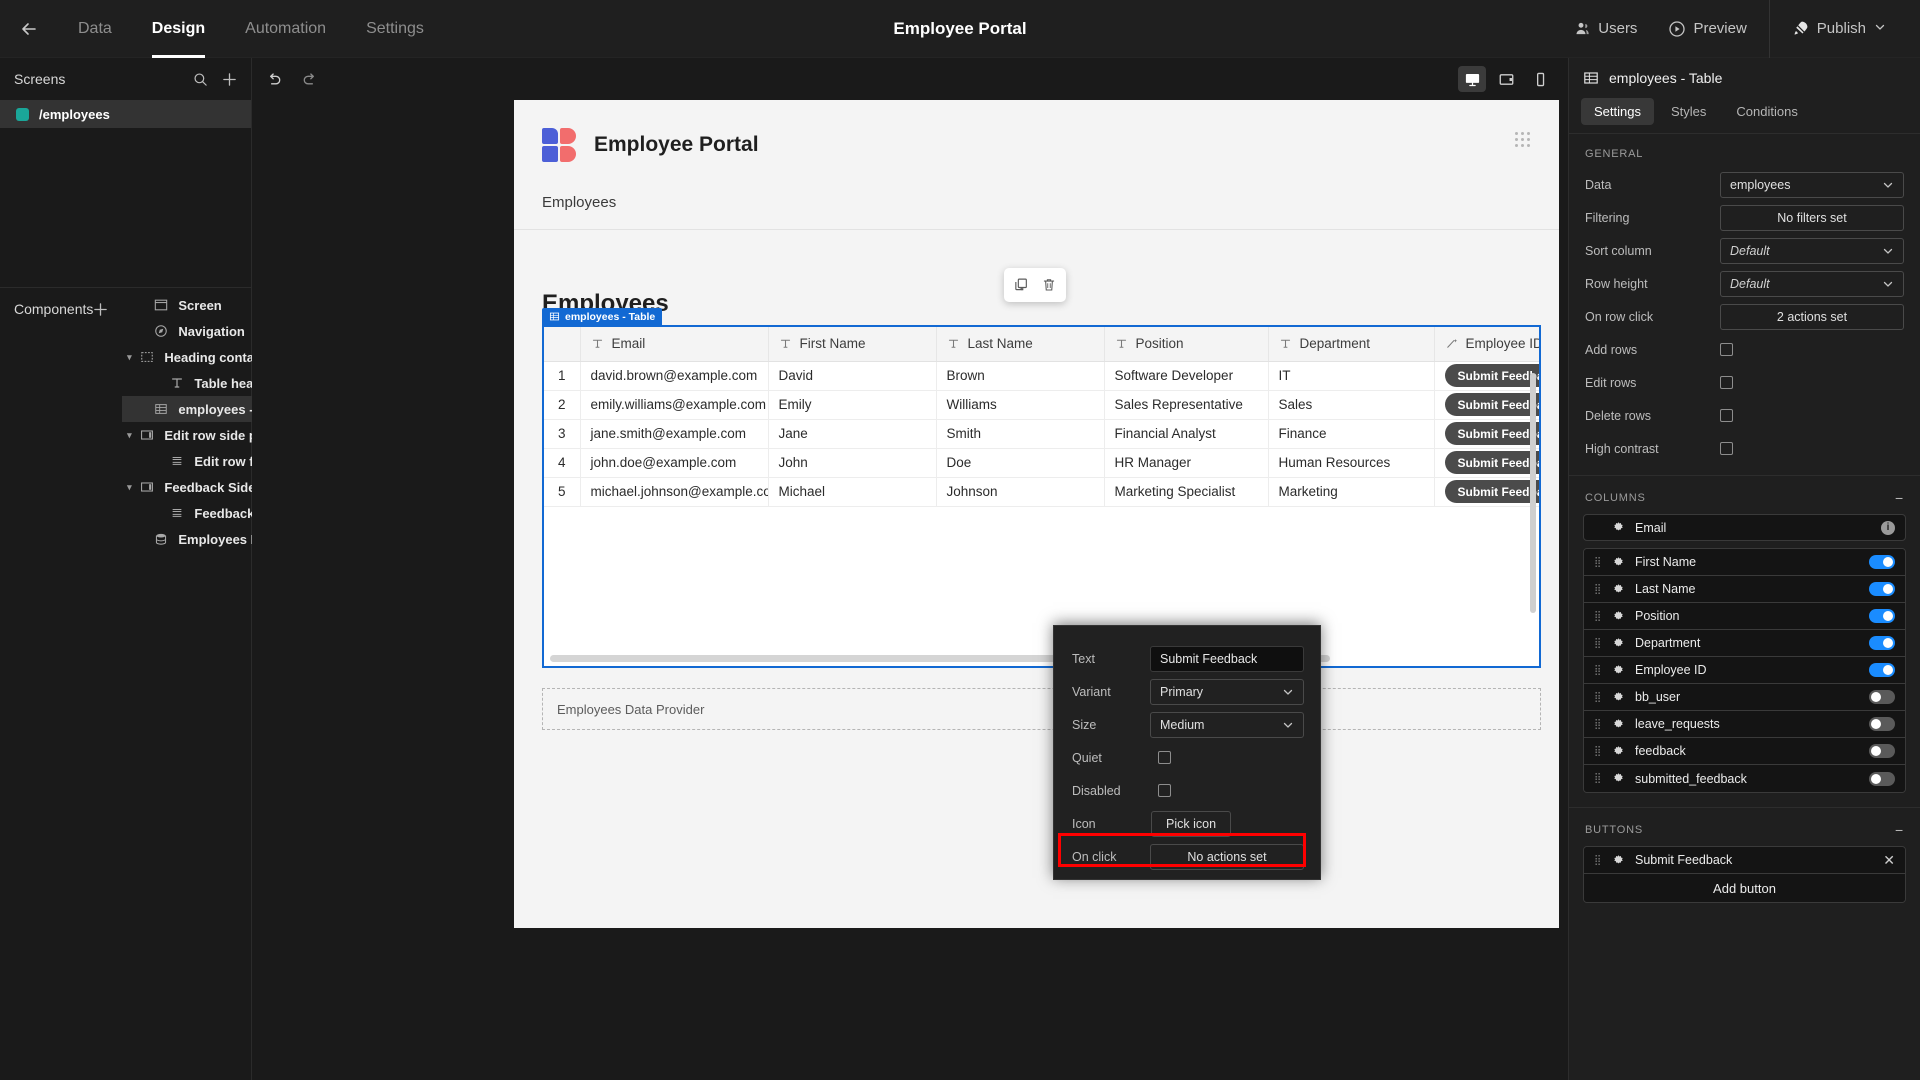 Image resolution: width=1920 pixels, height=1080 pixels. What do you see at coordinates (200, 79) in the screenshot?
I see `search-icon` at bounding box center [200, 79].